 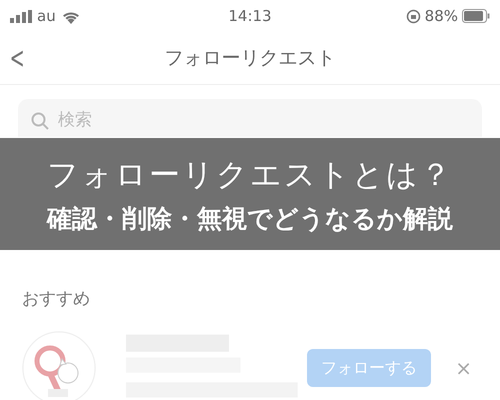 What do you see at coordinates (250, 175) in the screenshot?
I see `banner-title: フォローリクエストとは？` at bounding box center [250, 175].